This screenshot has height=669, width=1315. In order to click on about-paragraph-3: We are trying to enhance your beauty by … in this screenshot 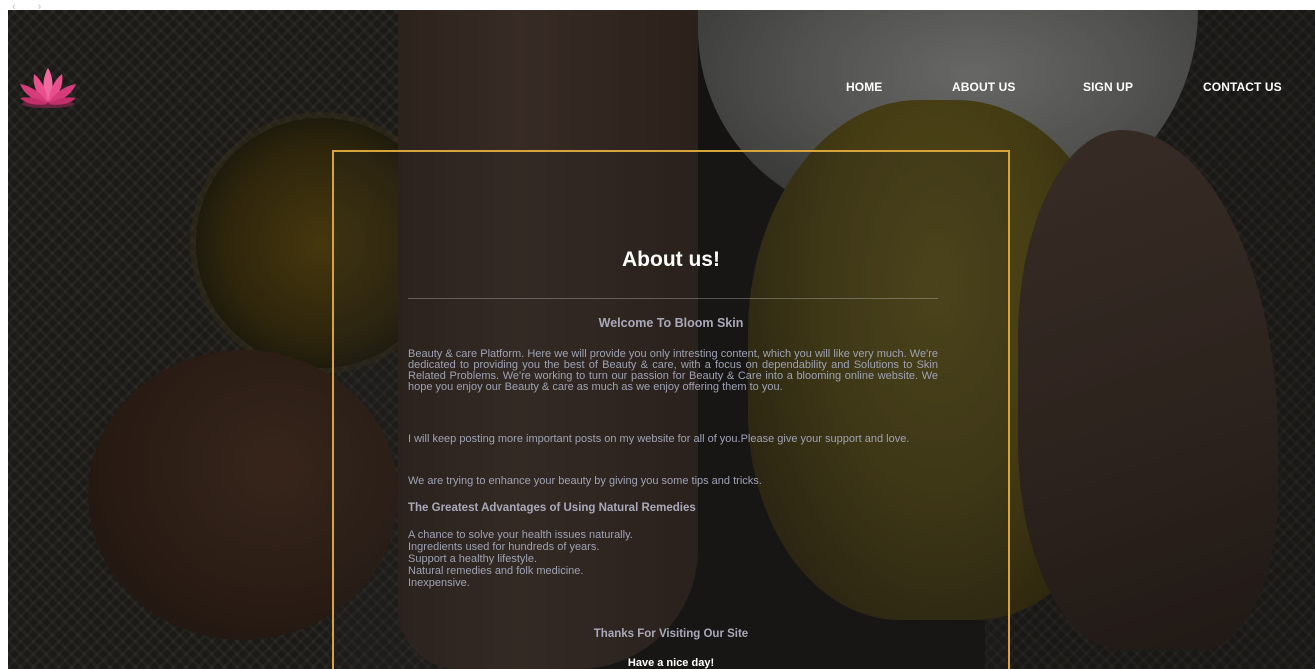, I will do `click(585, 481)`.